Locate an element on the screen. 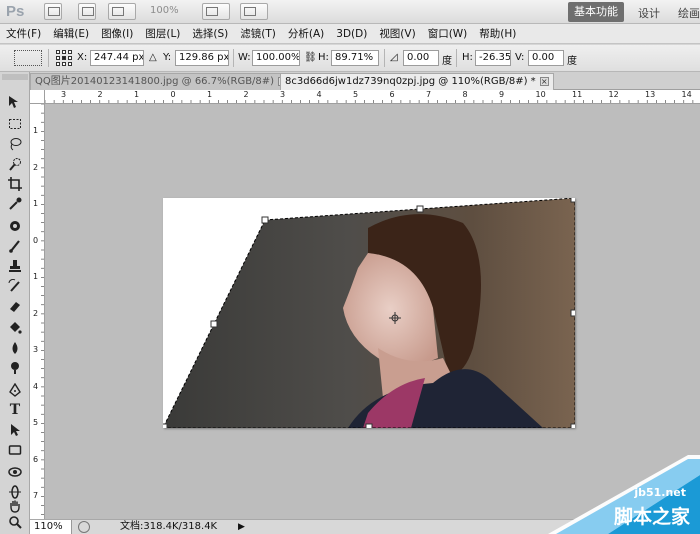 This screenshot has height=534, width=700. vertical-ruler: 121012345678 is located at coordinates (37, 311).